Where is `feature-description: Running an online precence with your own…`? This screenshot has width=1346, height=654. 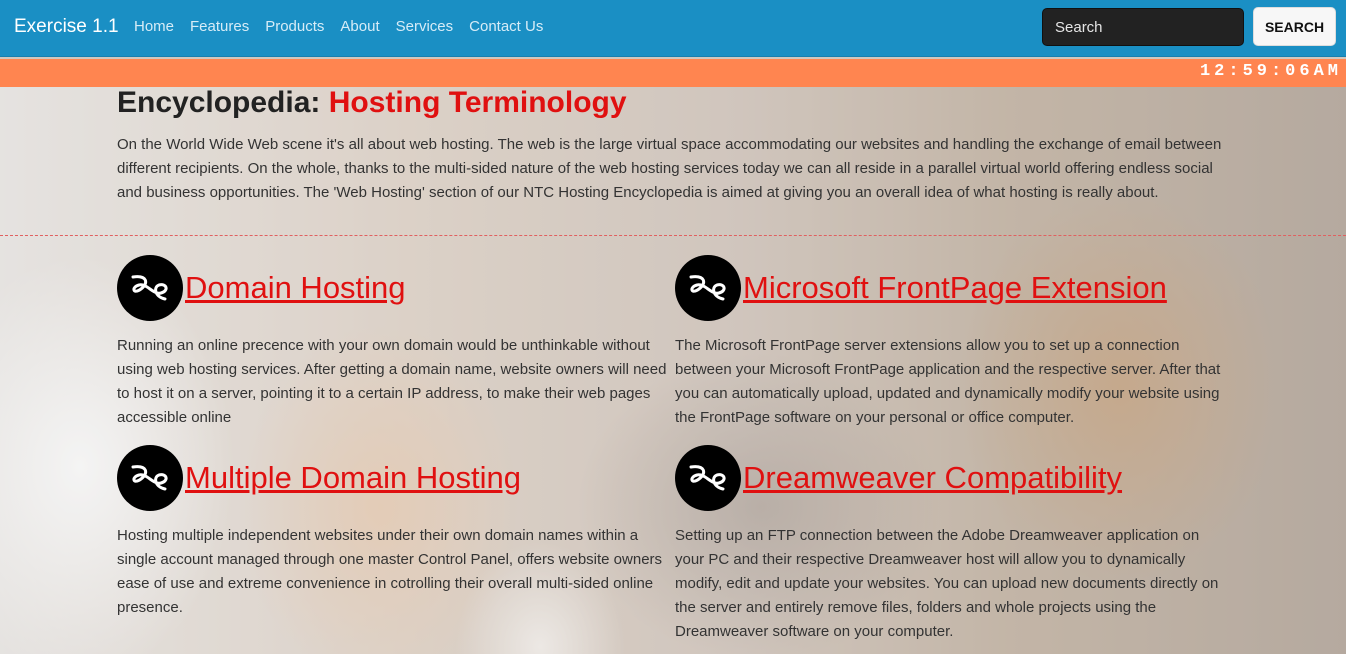
feature-description: Running an online precence with your own… is located at coordinates (392, 381).